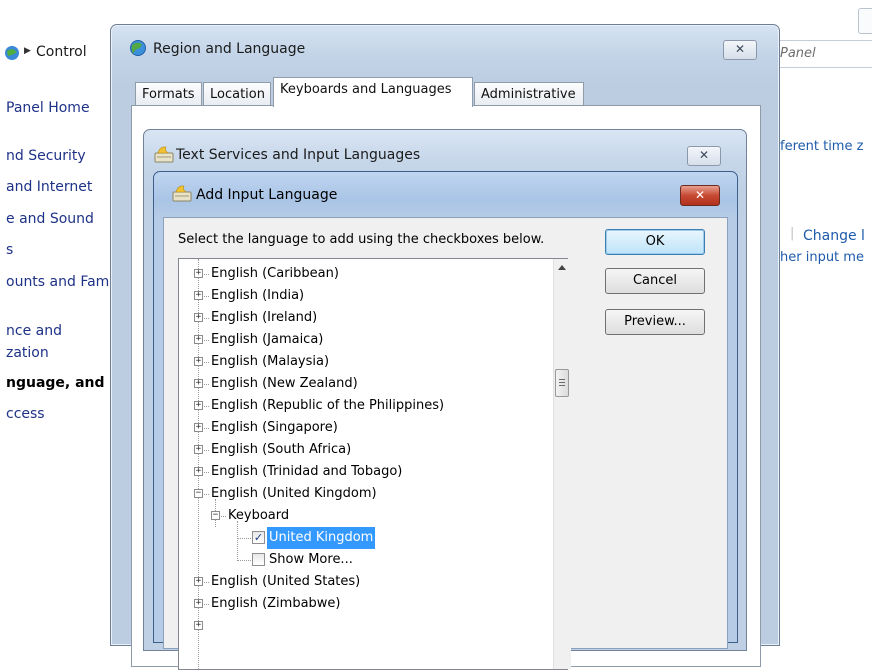 This screenshot has height=670, width=872. I want to click on scroll-up-arrow-icon, so click(562, 267).